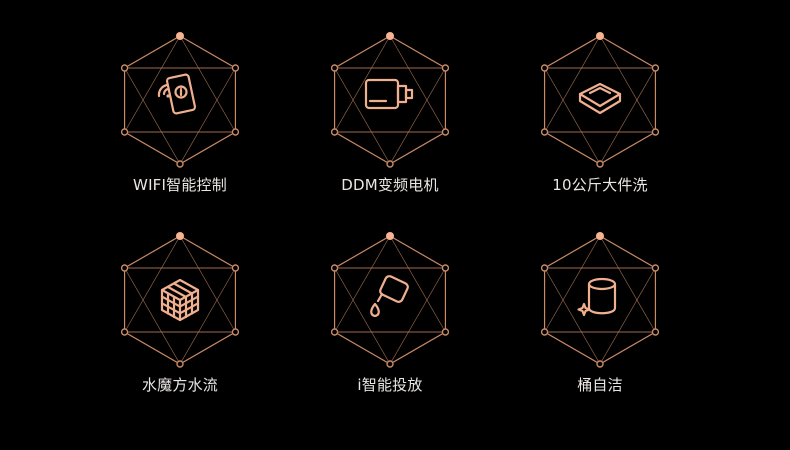  I want to click on feature-label: 水魔方水流, so click(179, 385).